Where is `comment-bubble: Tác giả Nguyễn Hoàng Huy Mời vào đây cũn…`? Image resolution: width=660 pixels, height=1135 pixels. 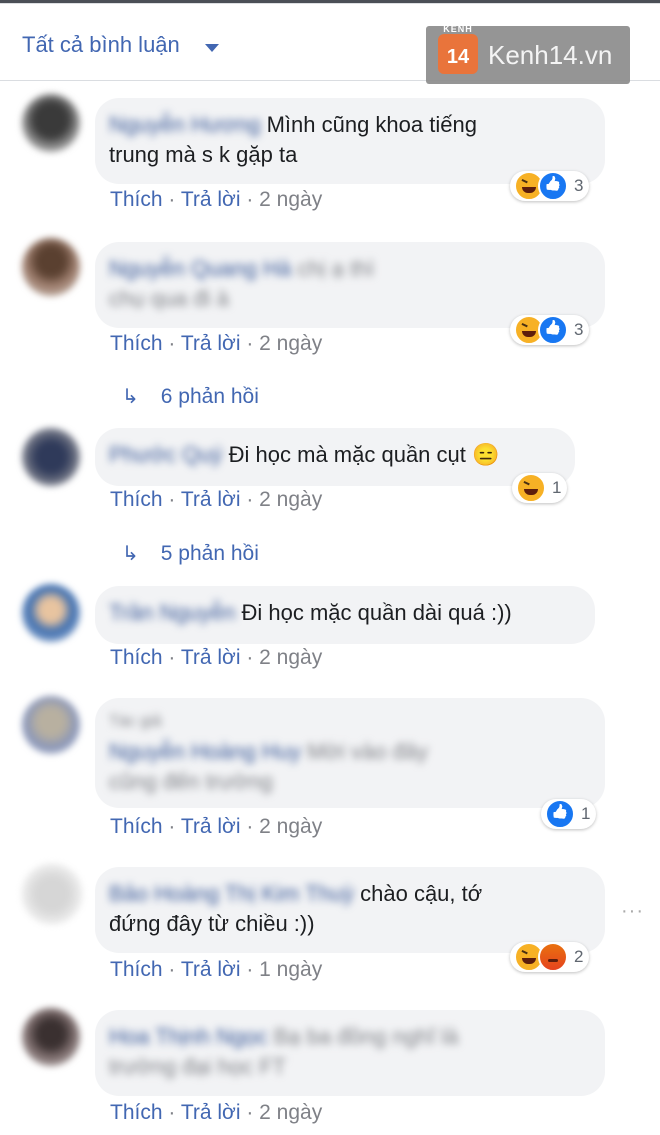 comment-bubble: Tác giả Nguyễn Hoàng Huy Mời vào đây cũn… is located at coordinates (350, 753).